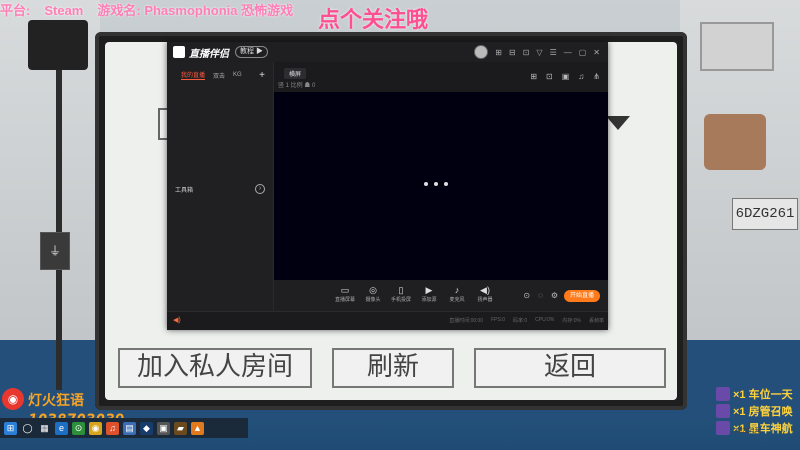 This screenshot has width=800, height=450. Describe the element at coordinates (44, 428) in the screenshot. I see `task-view-icon: ▦` at that location.